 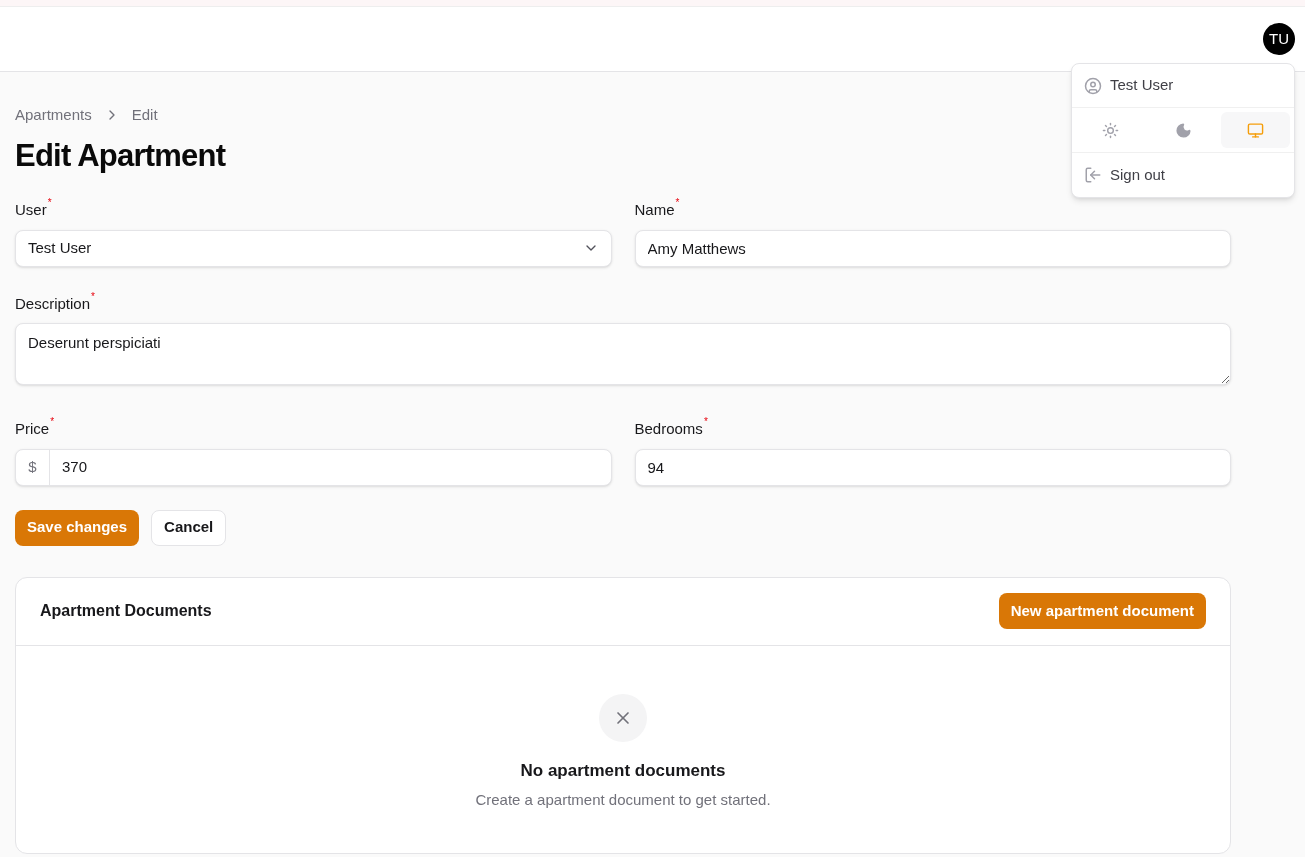 I want to click on sign-out-item: Sign out, so click(x=1183, y=175).